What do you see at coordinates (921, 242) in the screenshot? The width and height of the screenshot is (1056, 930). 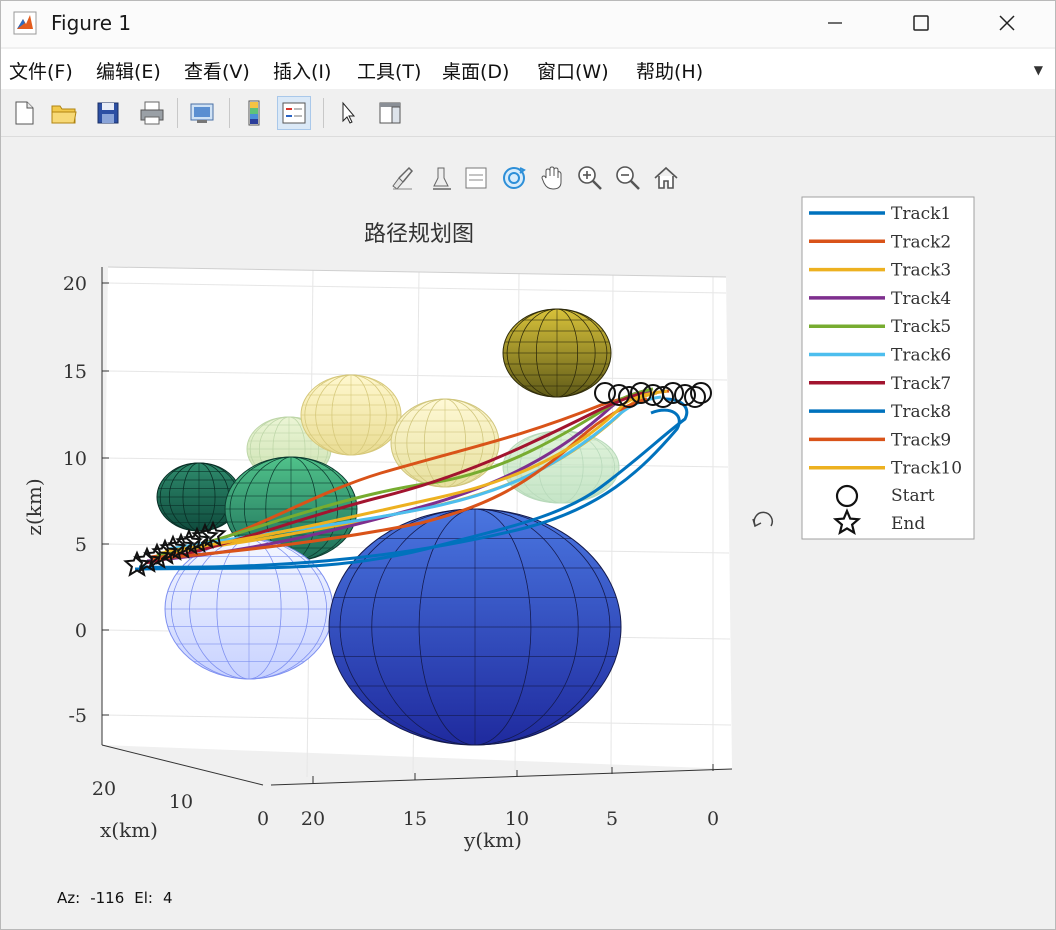 I see `legend-label: Track2` at bounding box center [921, 242].